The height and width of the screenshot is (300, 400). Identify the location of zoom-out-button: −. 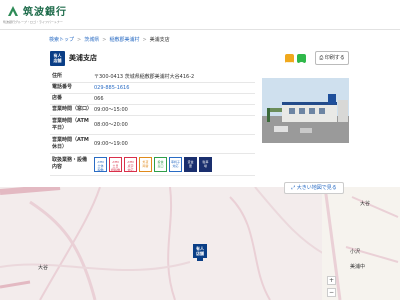
(331, 292).